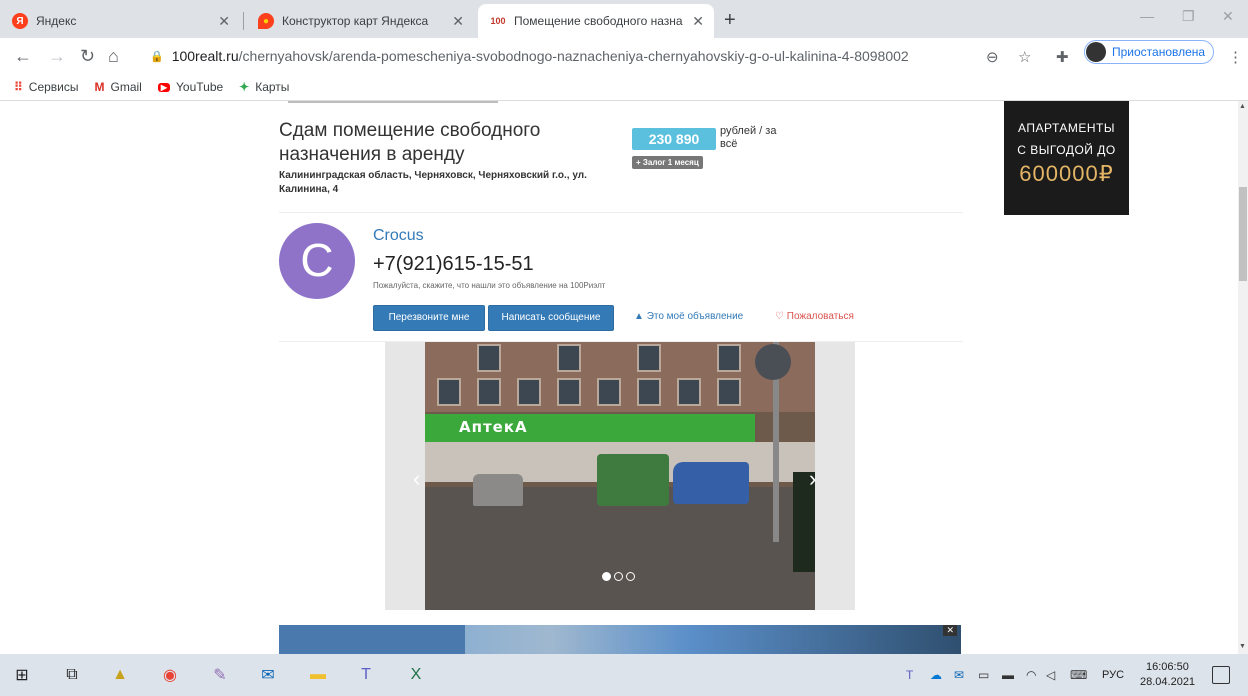  I want to click on prev-photo-icon: ‹, so click(416, 479).